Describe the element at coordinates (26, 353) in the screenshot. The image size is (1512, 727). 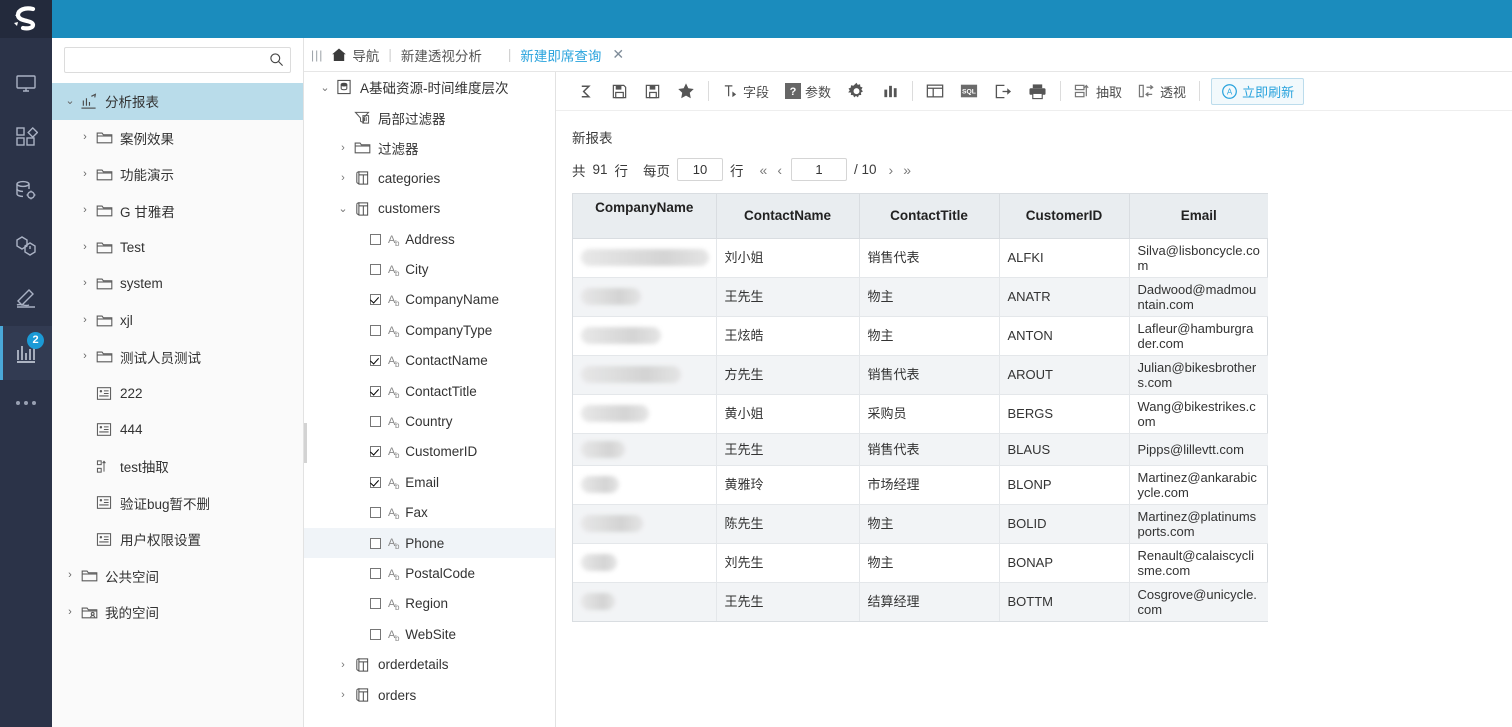
I see `rail-item-analysis: 2` at that location.